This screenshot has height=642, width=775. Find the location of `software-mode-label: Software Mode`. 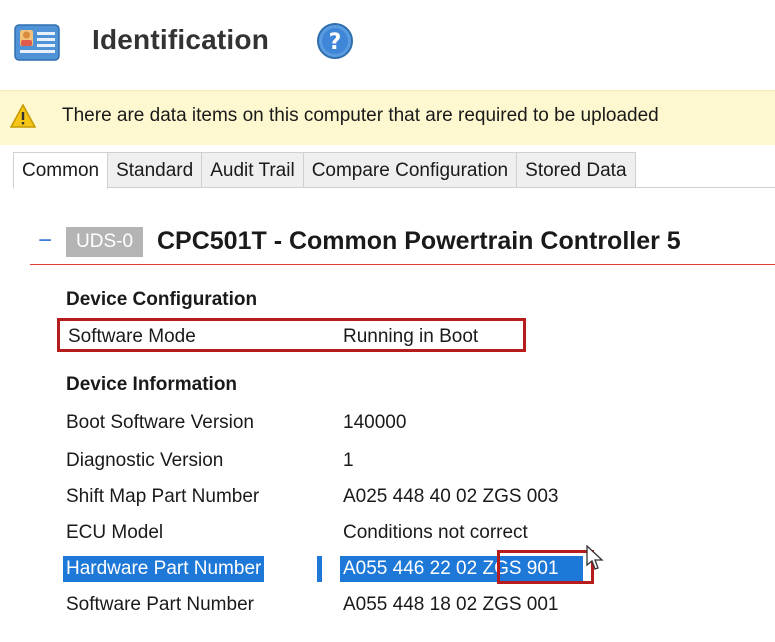

software-mode-label: Software Mode is located at coordinates (132, 336).